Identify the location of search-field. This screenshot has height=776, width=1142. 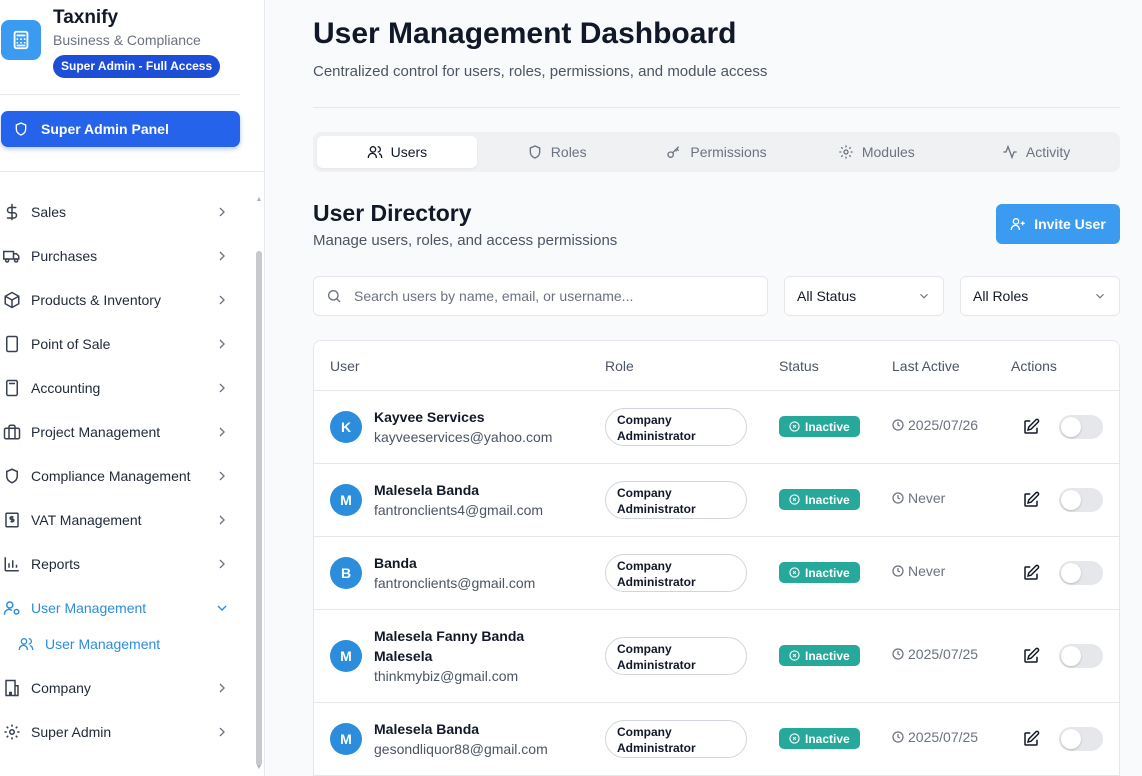
(540, 296).